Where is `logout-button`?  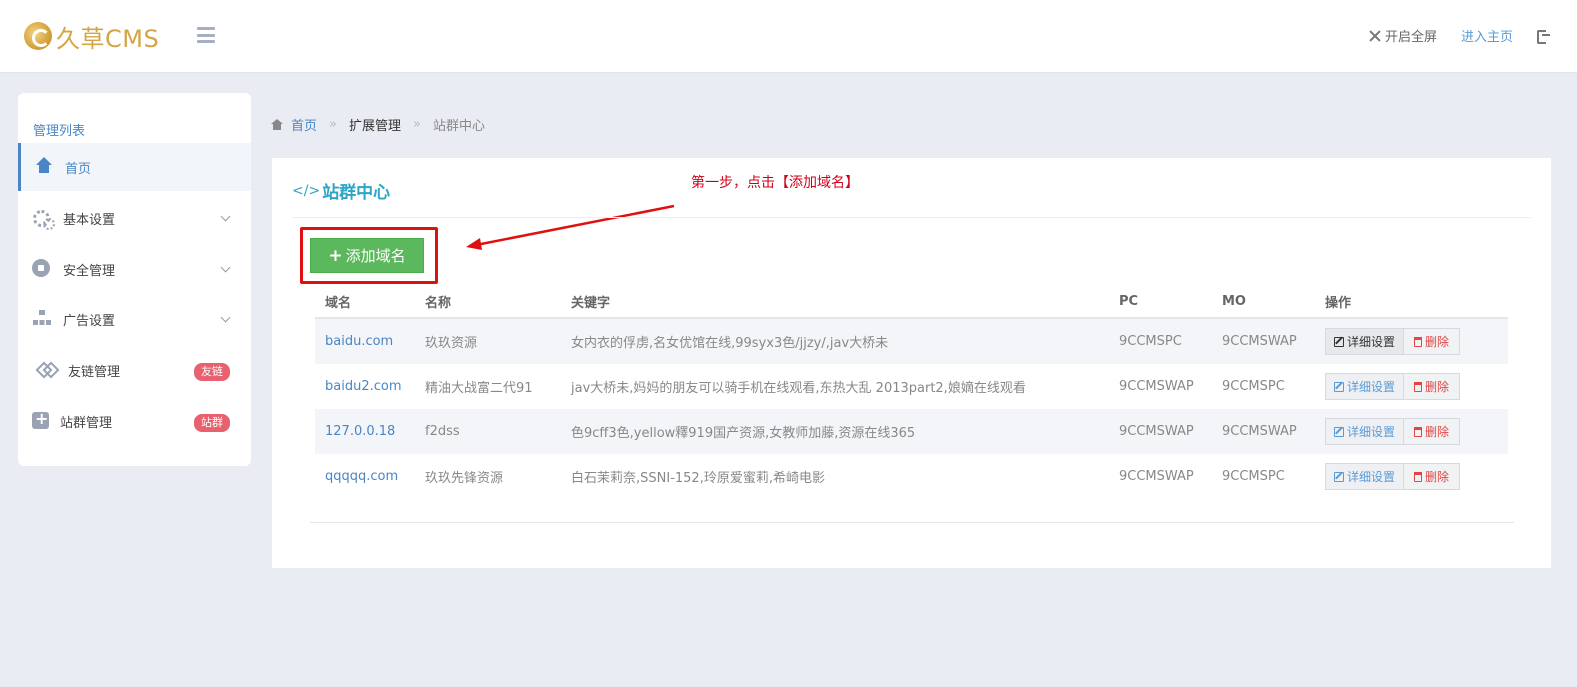
logout-button is located at coordinates (1544, 36).